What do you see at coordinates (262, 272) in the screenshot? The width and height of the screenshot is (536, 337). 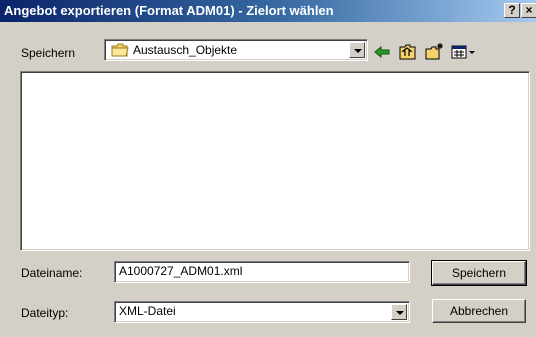 I see `filename-input: A1000727_ADM01.xml` at bounding box center [262, 272].